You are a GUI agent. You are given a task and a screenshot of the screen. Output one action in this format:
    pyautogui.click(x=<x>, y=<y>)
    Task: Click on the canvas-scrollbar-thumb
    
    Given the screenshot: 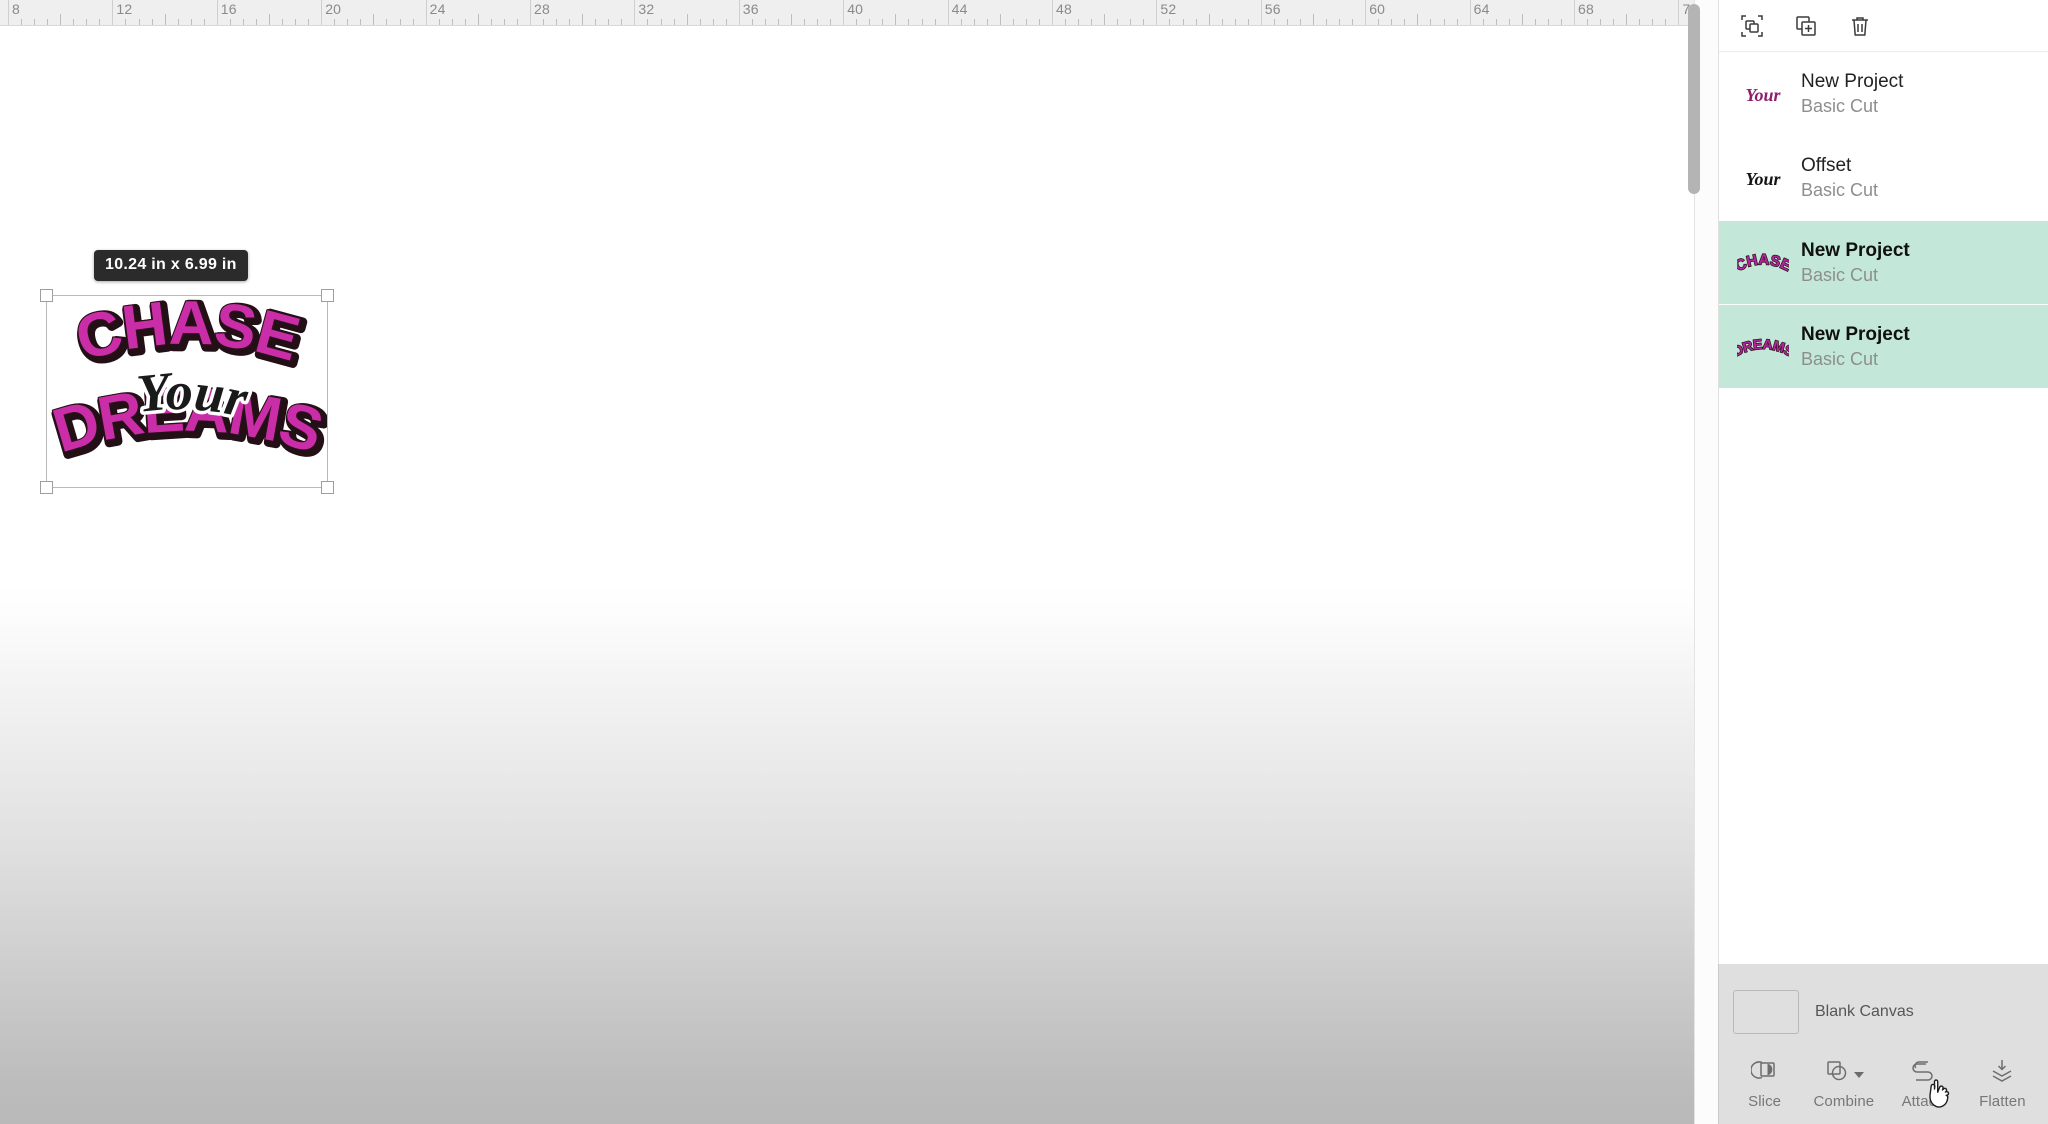 What is the action you would take?
    pyautogui.click(x=1694, y=99)
    